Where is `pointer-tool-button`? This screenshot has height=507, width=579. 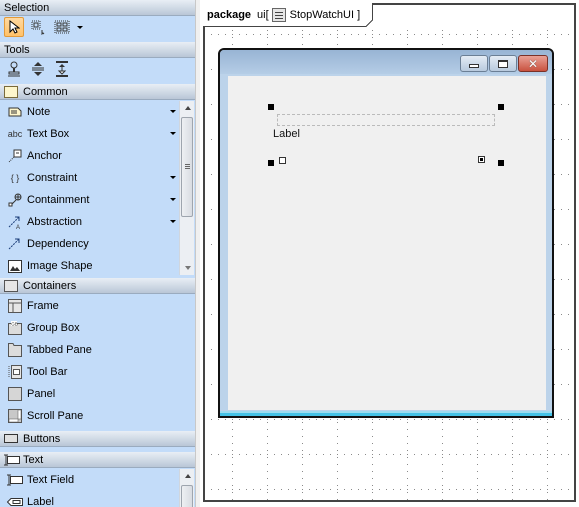
pointer-tool-button is located at coordinates (14, 27).